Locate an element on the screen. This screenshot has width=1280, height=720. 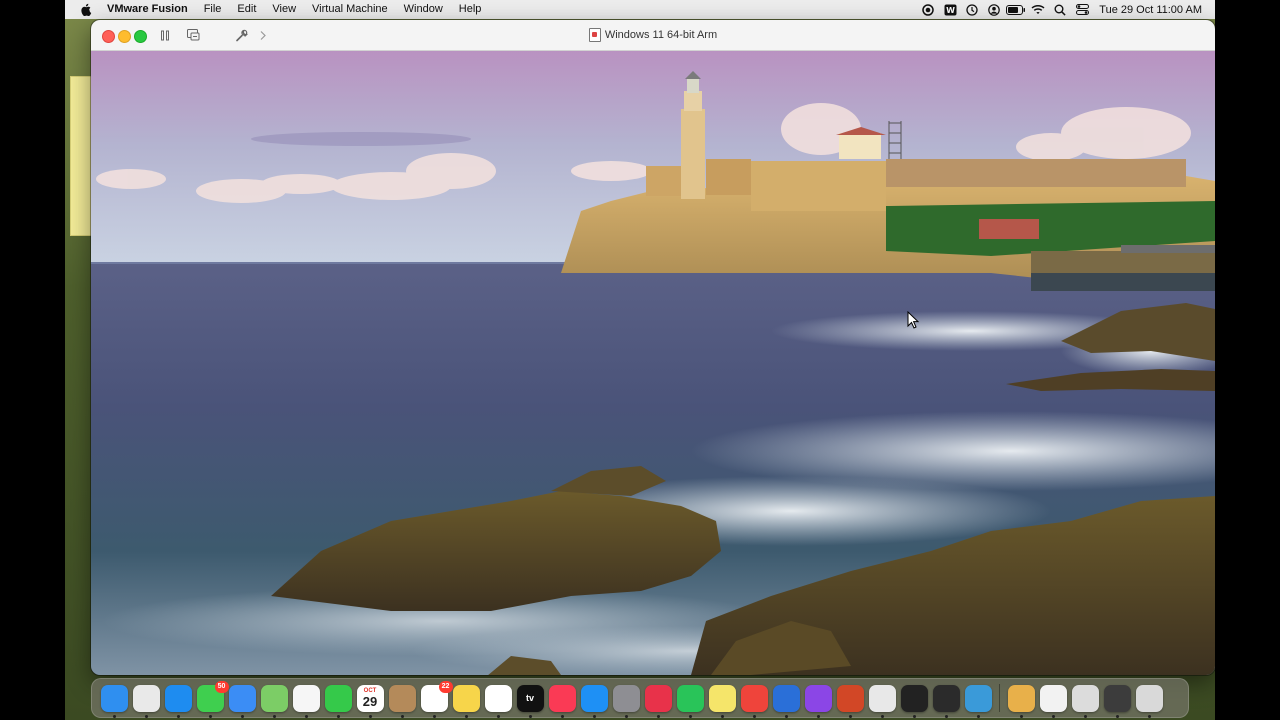
terminal-icon is located at coordinates (914, 701).